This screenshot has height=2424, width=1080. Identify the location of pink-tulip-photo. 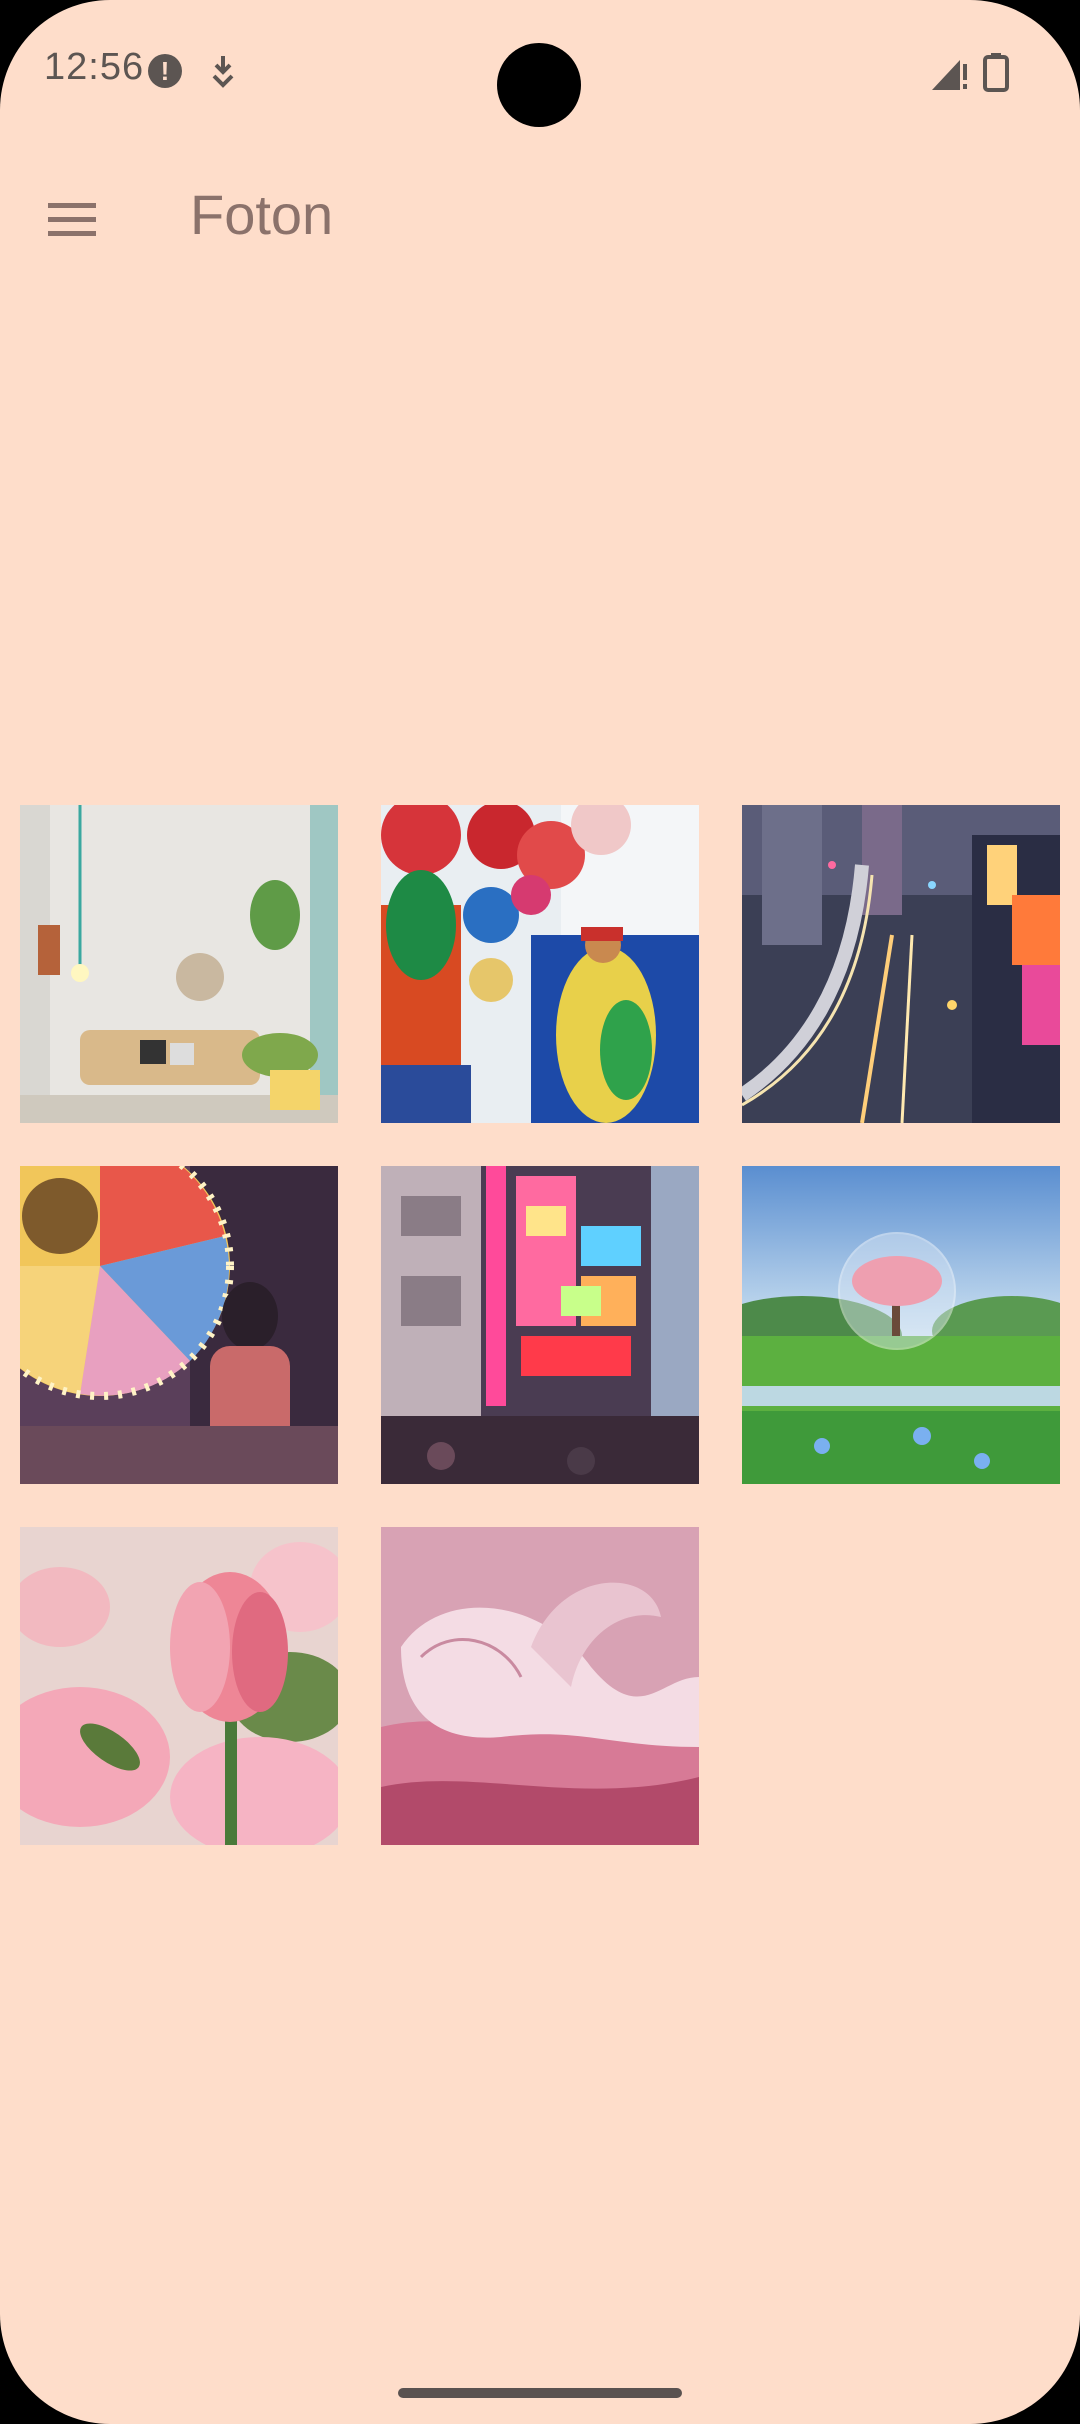
(179, 1686).